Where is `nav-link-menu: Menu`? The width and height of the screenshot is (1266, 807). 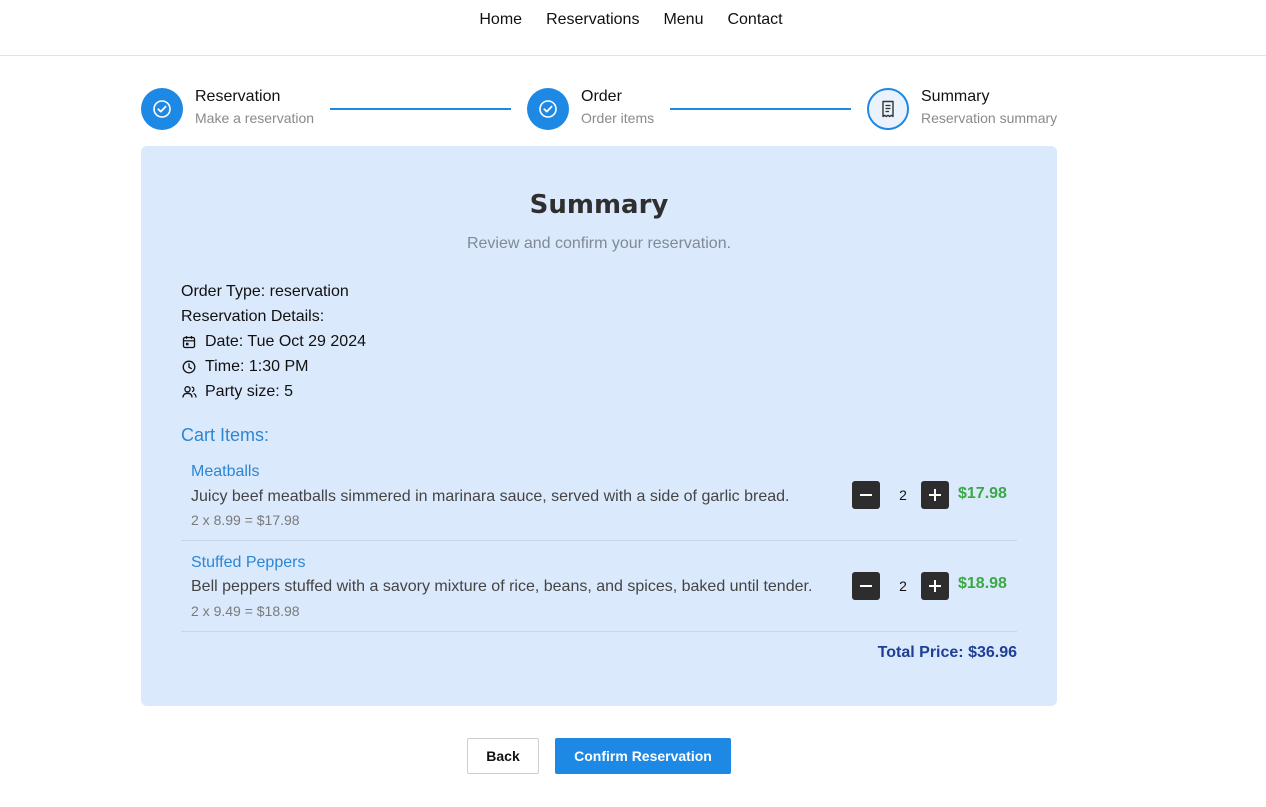 nav-link-menu: Menu is located at coordinates (683, 20).